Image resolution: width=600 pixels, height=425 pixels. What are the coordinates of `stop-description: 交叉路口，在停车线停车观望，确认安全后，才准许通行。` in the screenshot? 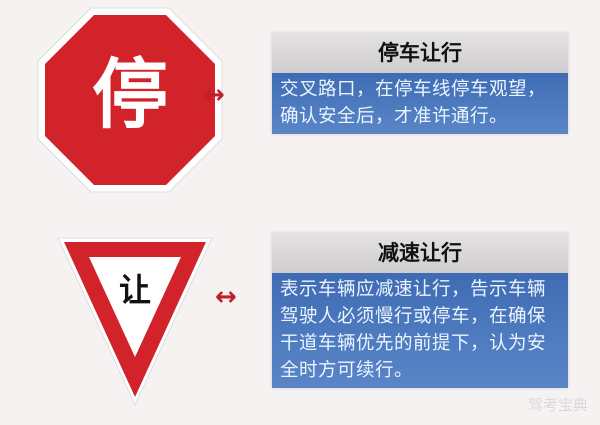 It's located at (420, 103).